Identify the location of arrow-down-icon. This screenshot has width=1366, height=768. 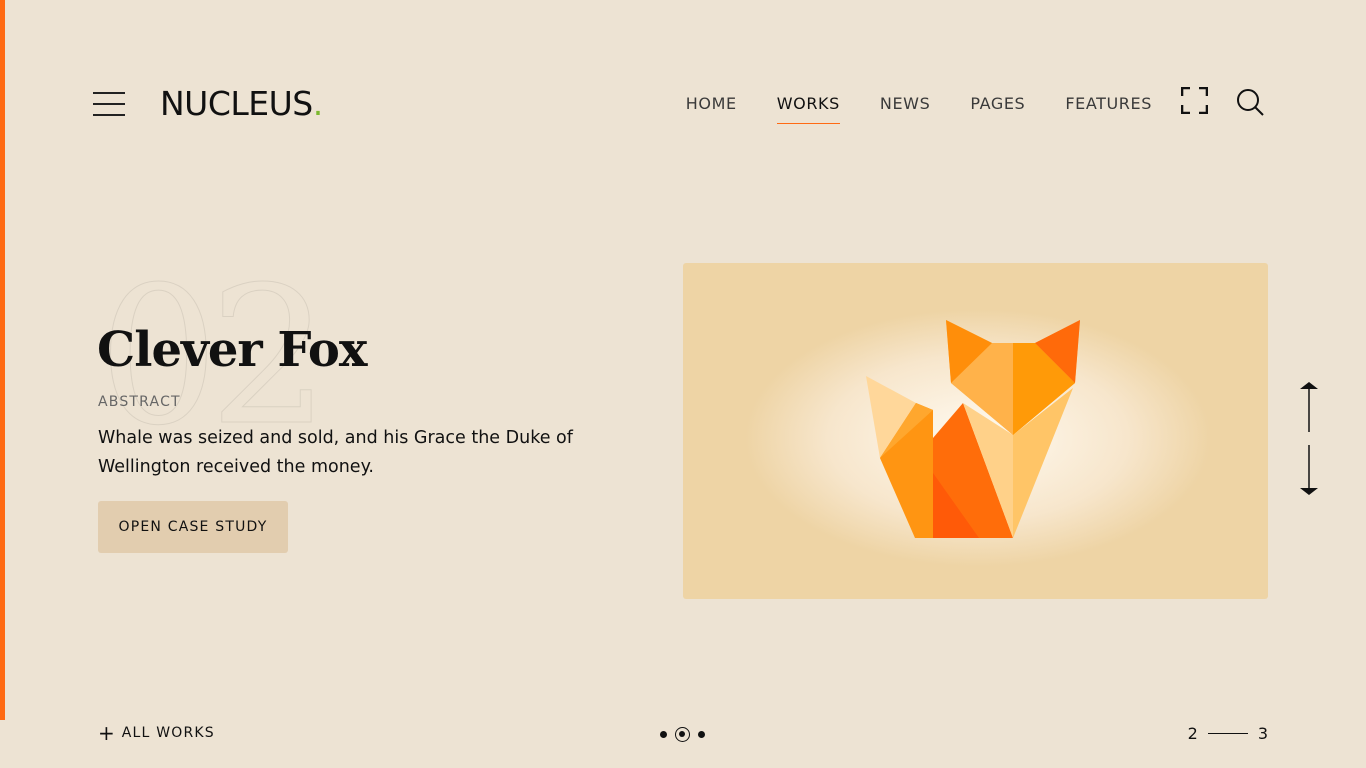
(1309, 471).